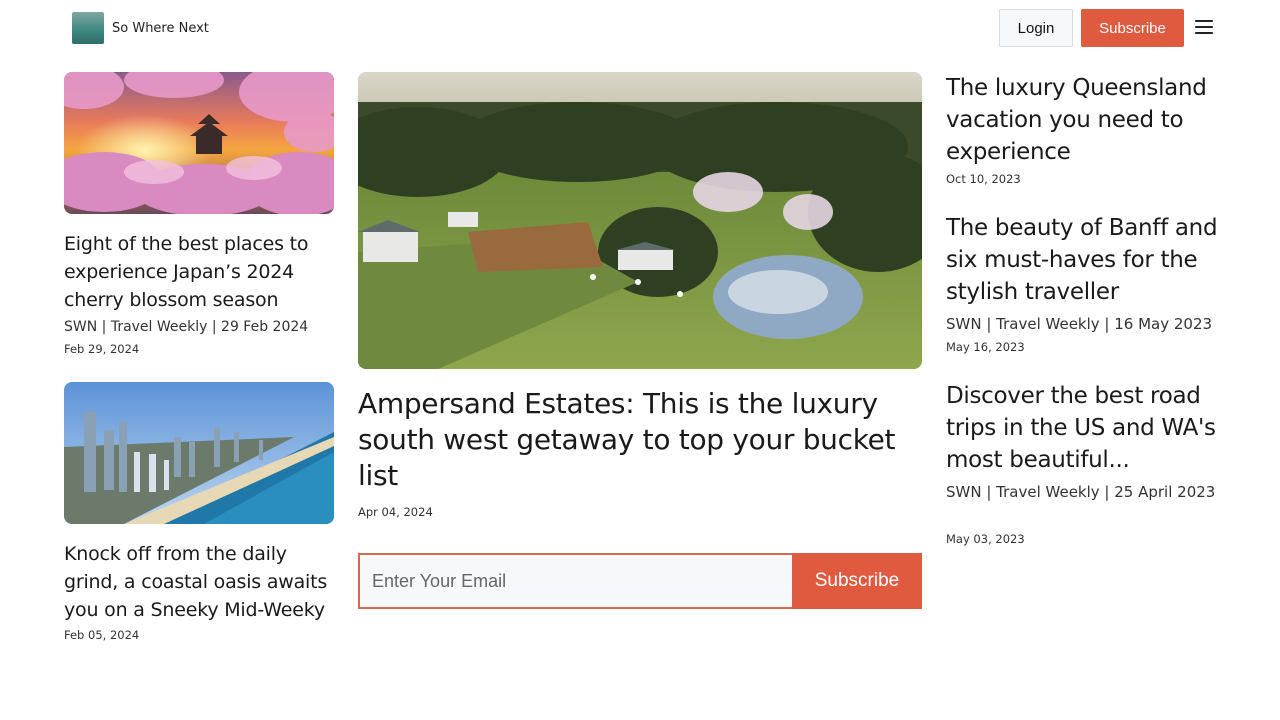  What do you see at coordinates (199, 453) in the screenshot?
I see `gold-coast-image` at bounding box center [199, 453].